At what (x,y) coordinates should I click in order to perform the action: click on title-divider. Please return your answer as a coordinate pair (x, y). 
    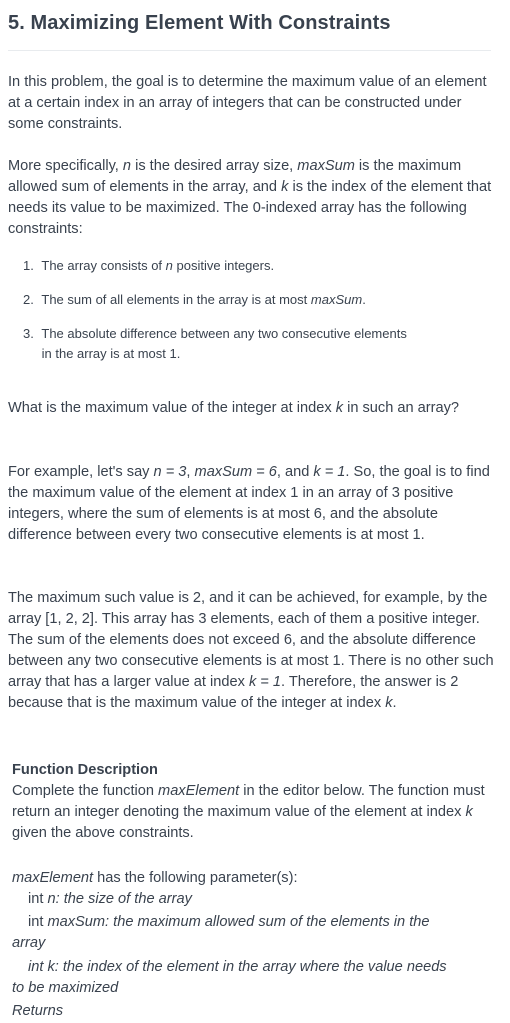
    Looking at the image, I should click on (249, 50).